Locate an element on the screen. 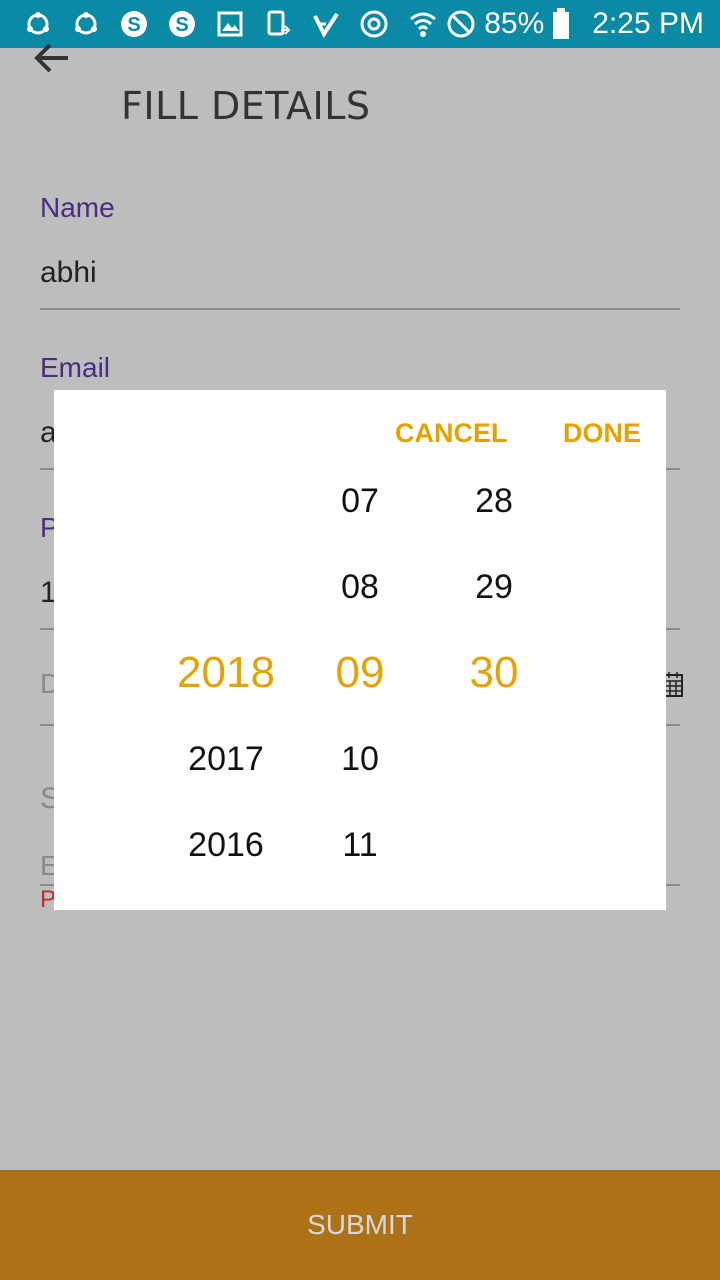 The width and height of the screenshot is (720, 1280). submit-button: SUBMIT is located at coordinates (360, 1225).